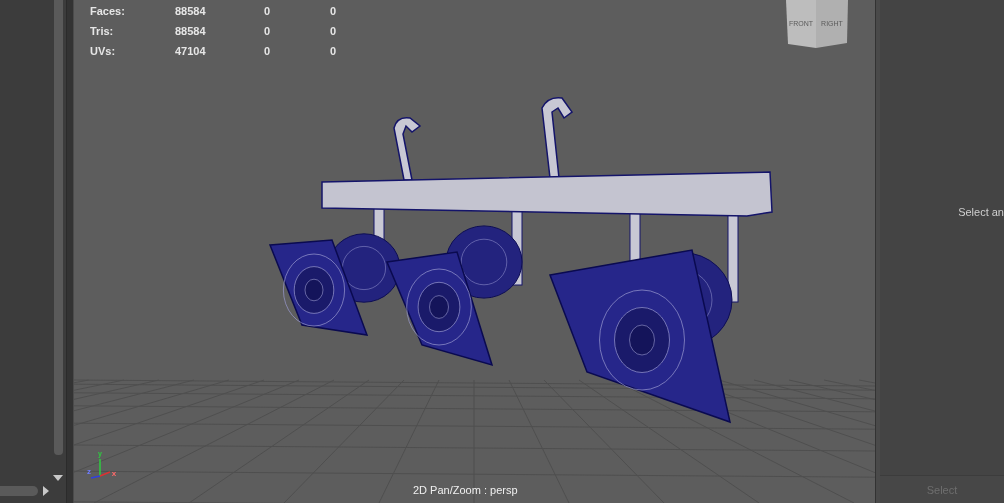  What do you see at coordinates (191, 51) in the screenshot?
I see `stat-value: 47104` at bounding box center [191, 51].